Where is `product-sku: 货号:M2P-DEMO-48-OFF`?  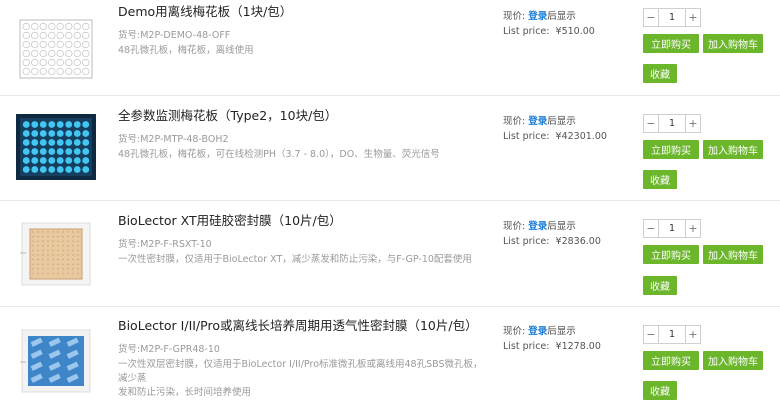
product-sku: 货号:M2P-DEMO-48-OFF is located at coordinates (174, 35).